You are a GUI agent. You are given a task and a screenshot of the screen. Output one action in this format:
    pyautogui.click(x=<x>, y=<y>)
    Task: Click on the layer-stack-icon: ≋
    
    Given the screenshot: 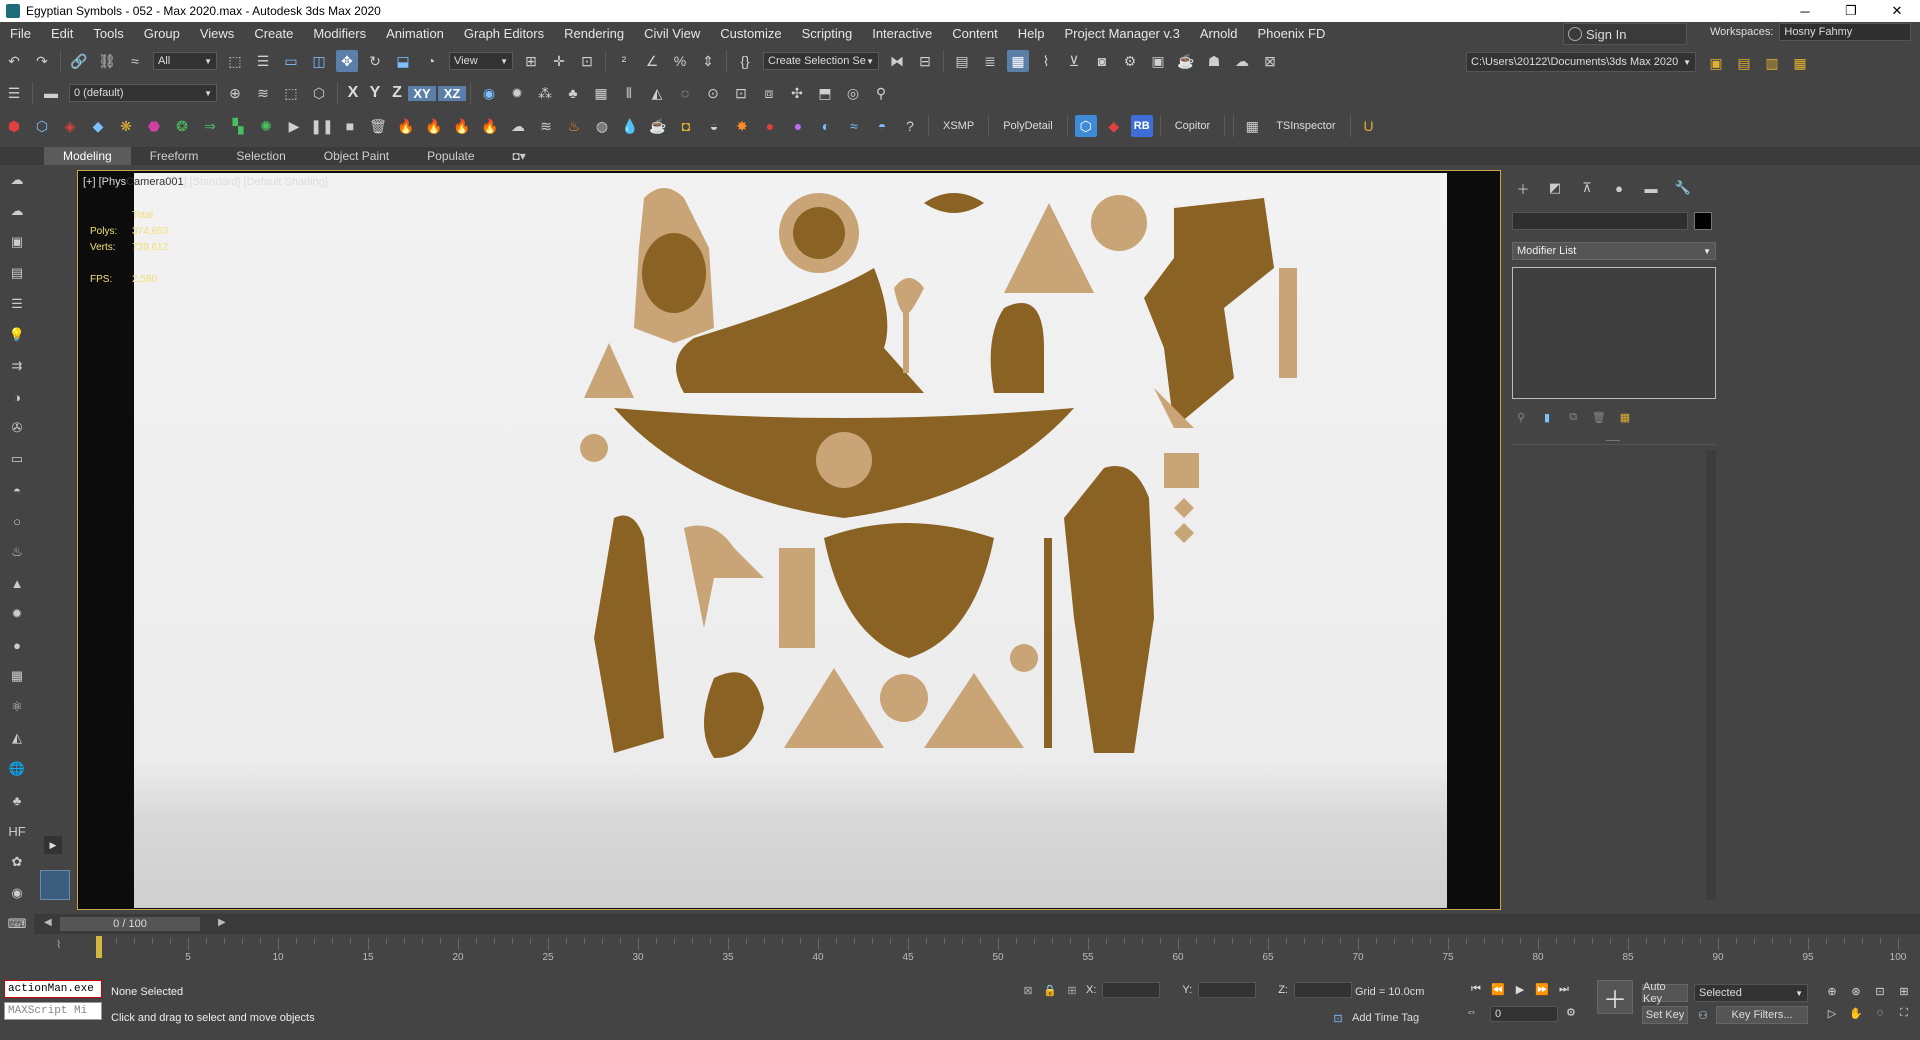 What is the action you would take?
    pyautogui.click(x=263, y=93)
    